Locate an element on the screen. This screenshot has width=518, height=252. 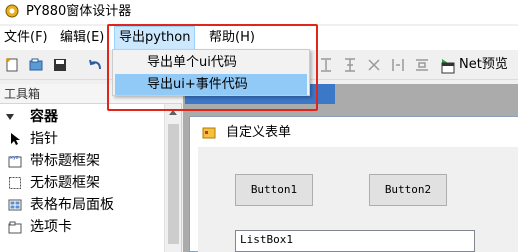
groupbox-icon: xyz is located at coordinates (15, 161).